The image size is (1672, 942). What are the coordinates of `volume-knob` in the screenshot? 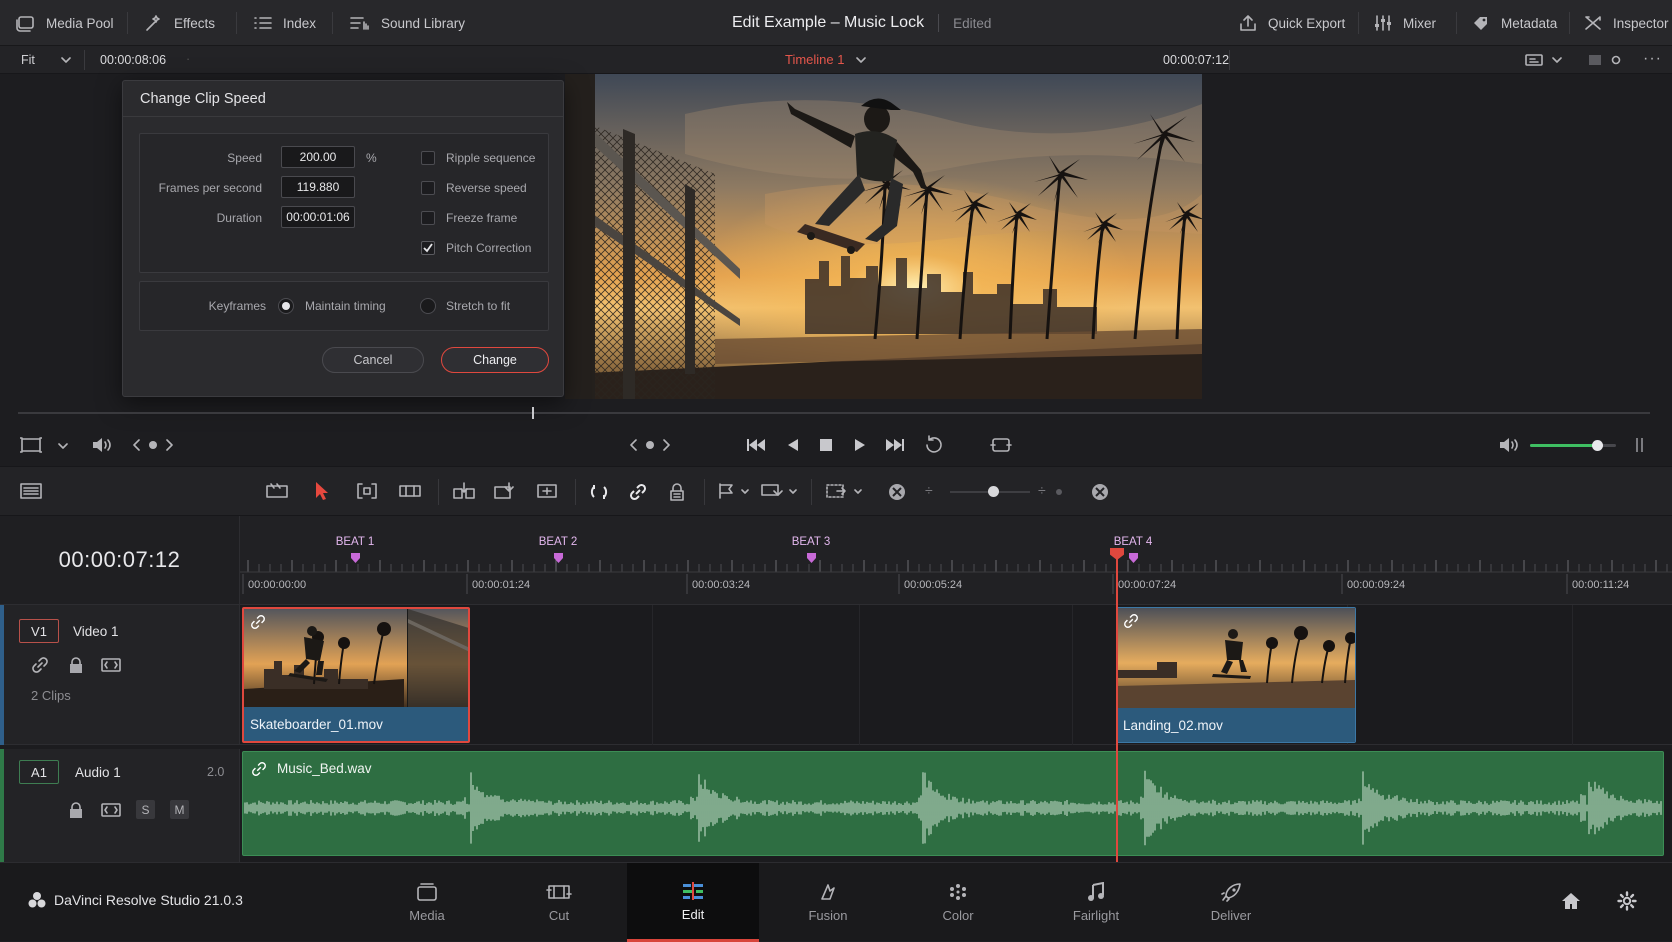 It's located at (1598, 445).